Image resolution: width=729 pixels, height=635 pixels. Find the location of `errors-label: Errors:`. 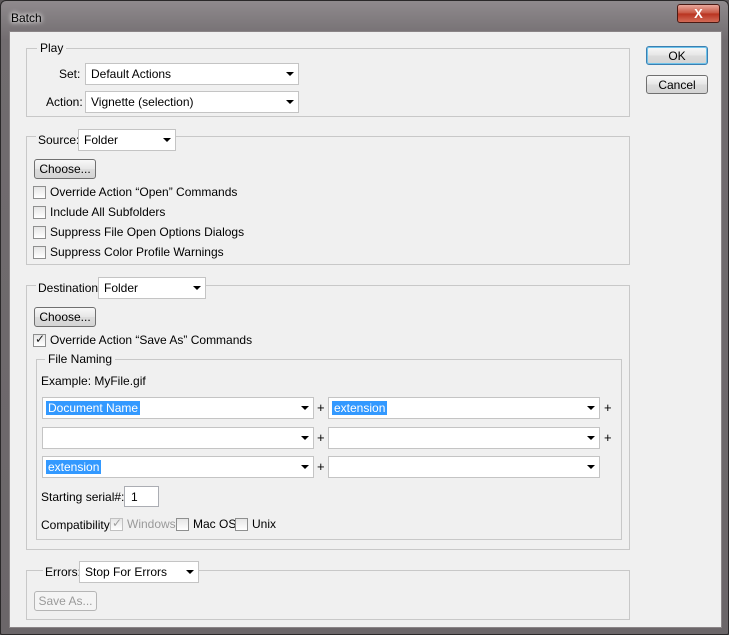

errors-label: Errors: is located at coordinates (63, 572).